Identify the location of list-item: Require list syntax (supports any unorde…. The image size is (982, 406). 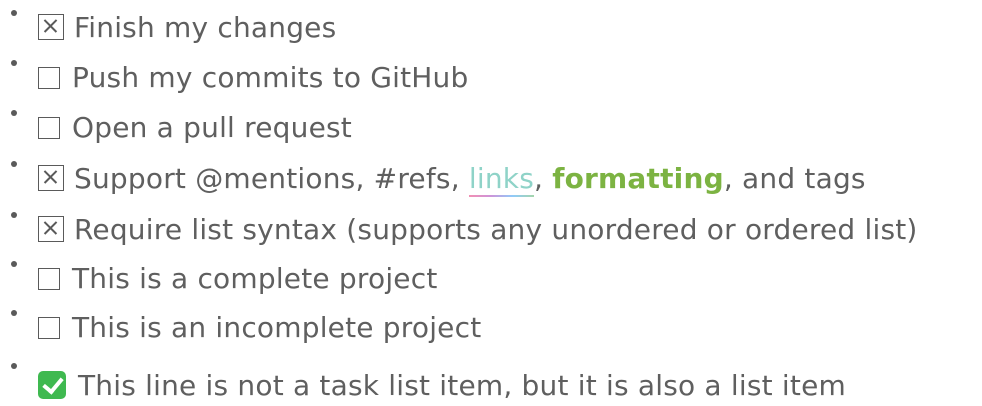
(491, 230).